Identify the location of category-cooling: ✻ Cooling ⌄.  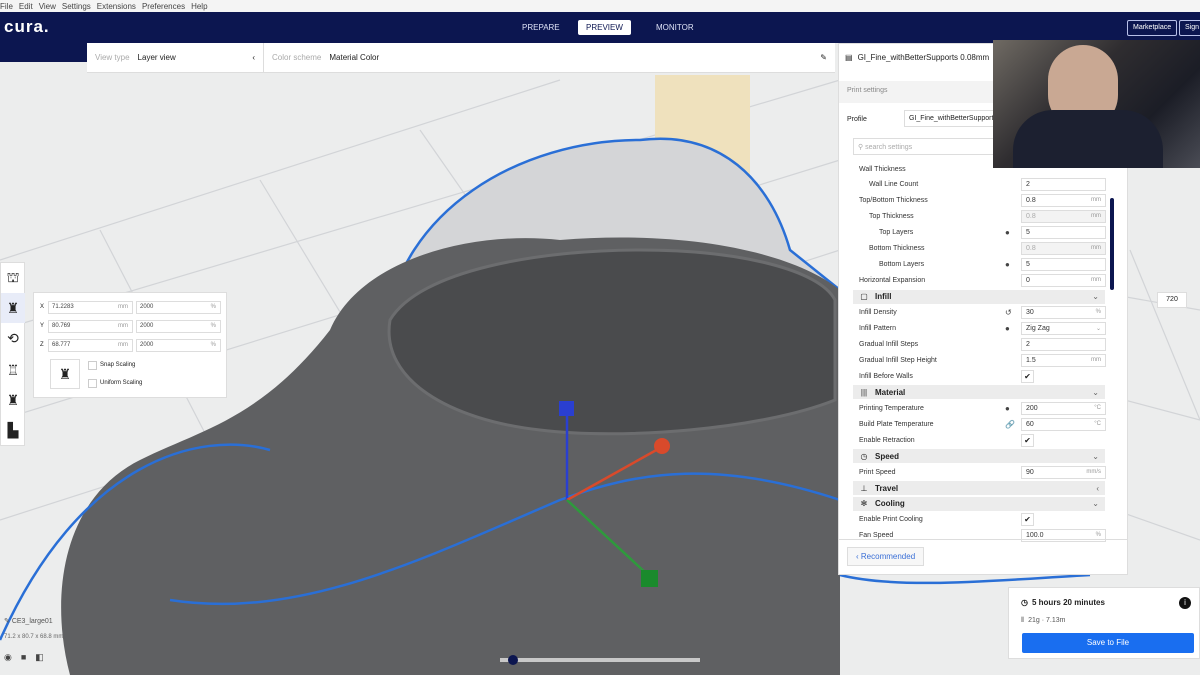
(979, 503).